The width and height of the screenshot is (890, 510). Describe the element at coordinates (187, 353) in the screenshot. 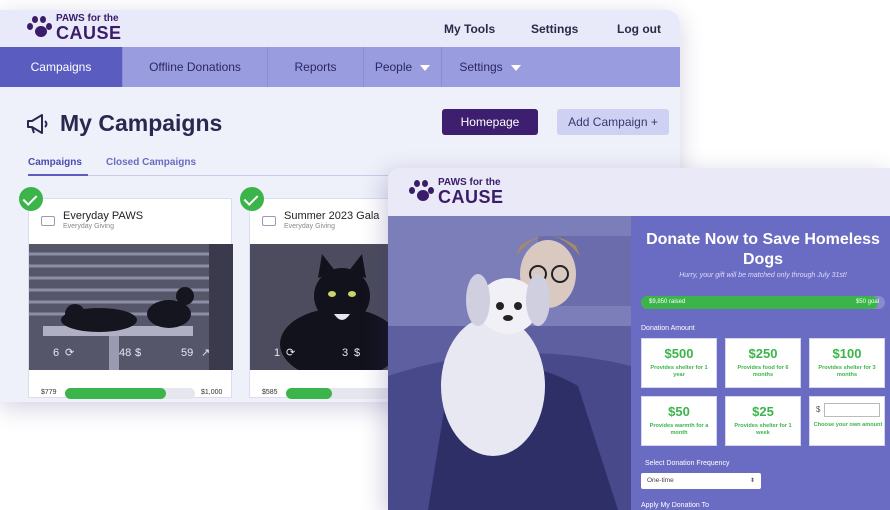

I see `stat-value: 59` at that location.